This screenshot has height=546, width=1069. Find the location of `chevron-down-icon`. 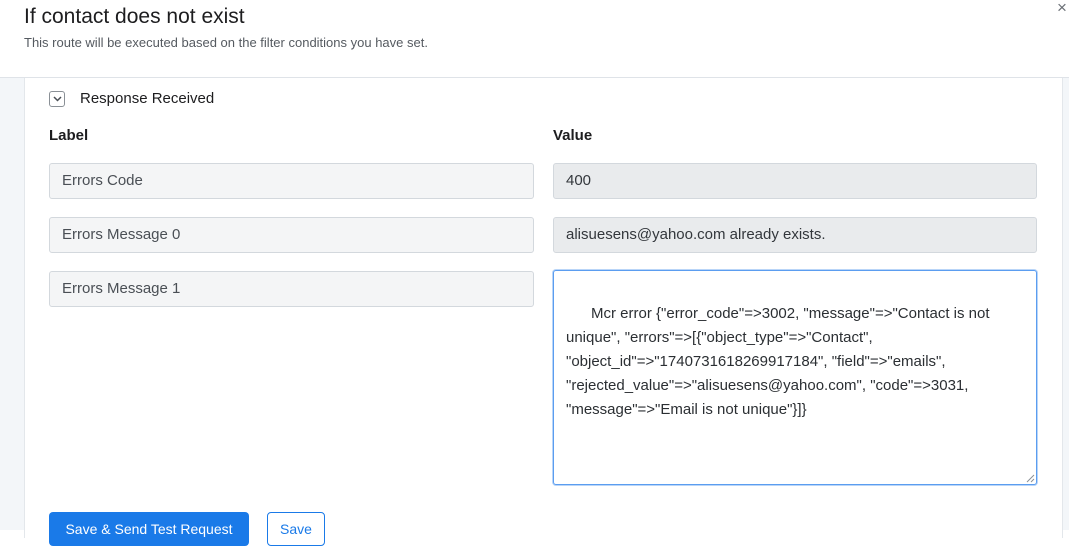

chevron-down-icon is located at coordinates (57, 99).